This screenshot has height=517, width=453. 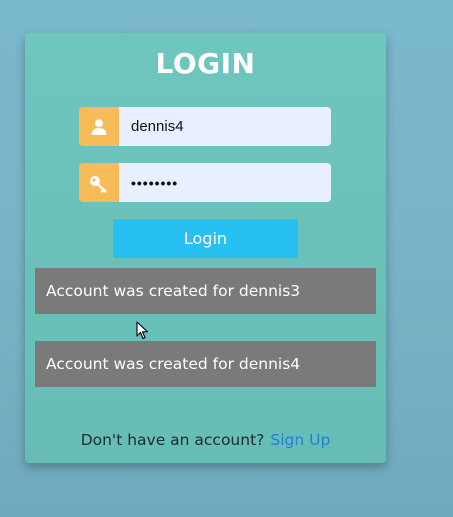 I want to click on mouse-cursor-icon, so click(x=142, y=330).